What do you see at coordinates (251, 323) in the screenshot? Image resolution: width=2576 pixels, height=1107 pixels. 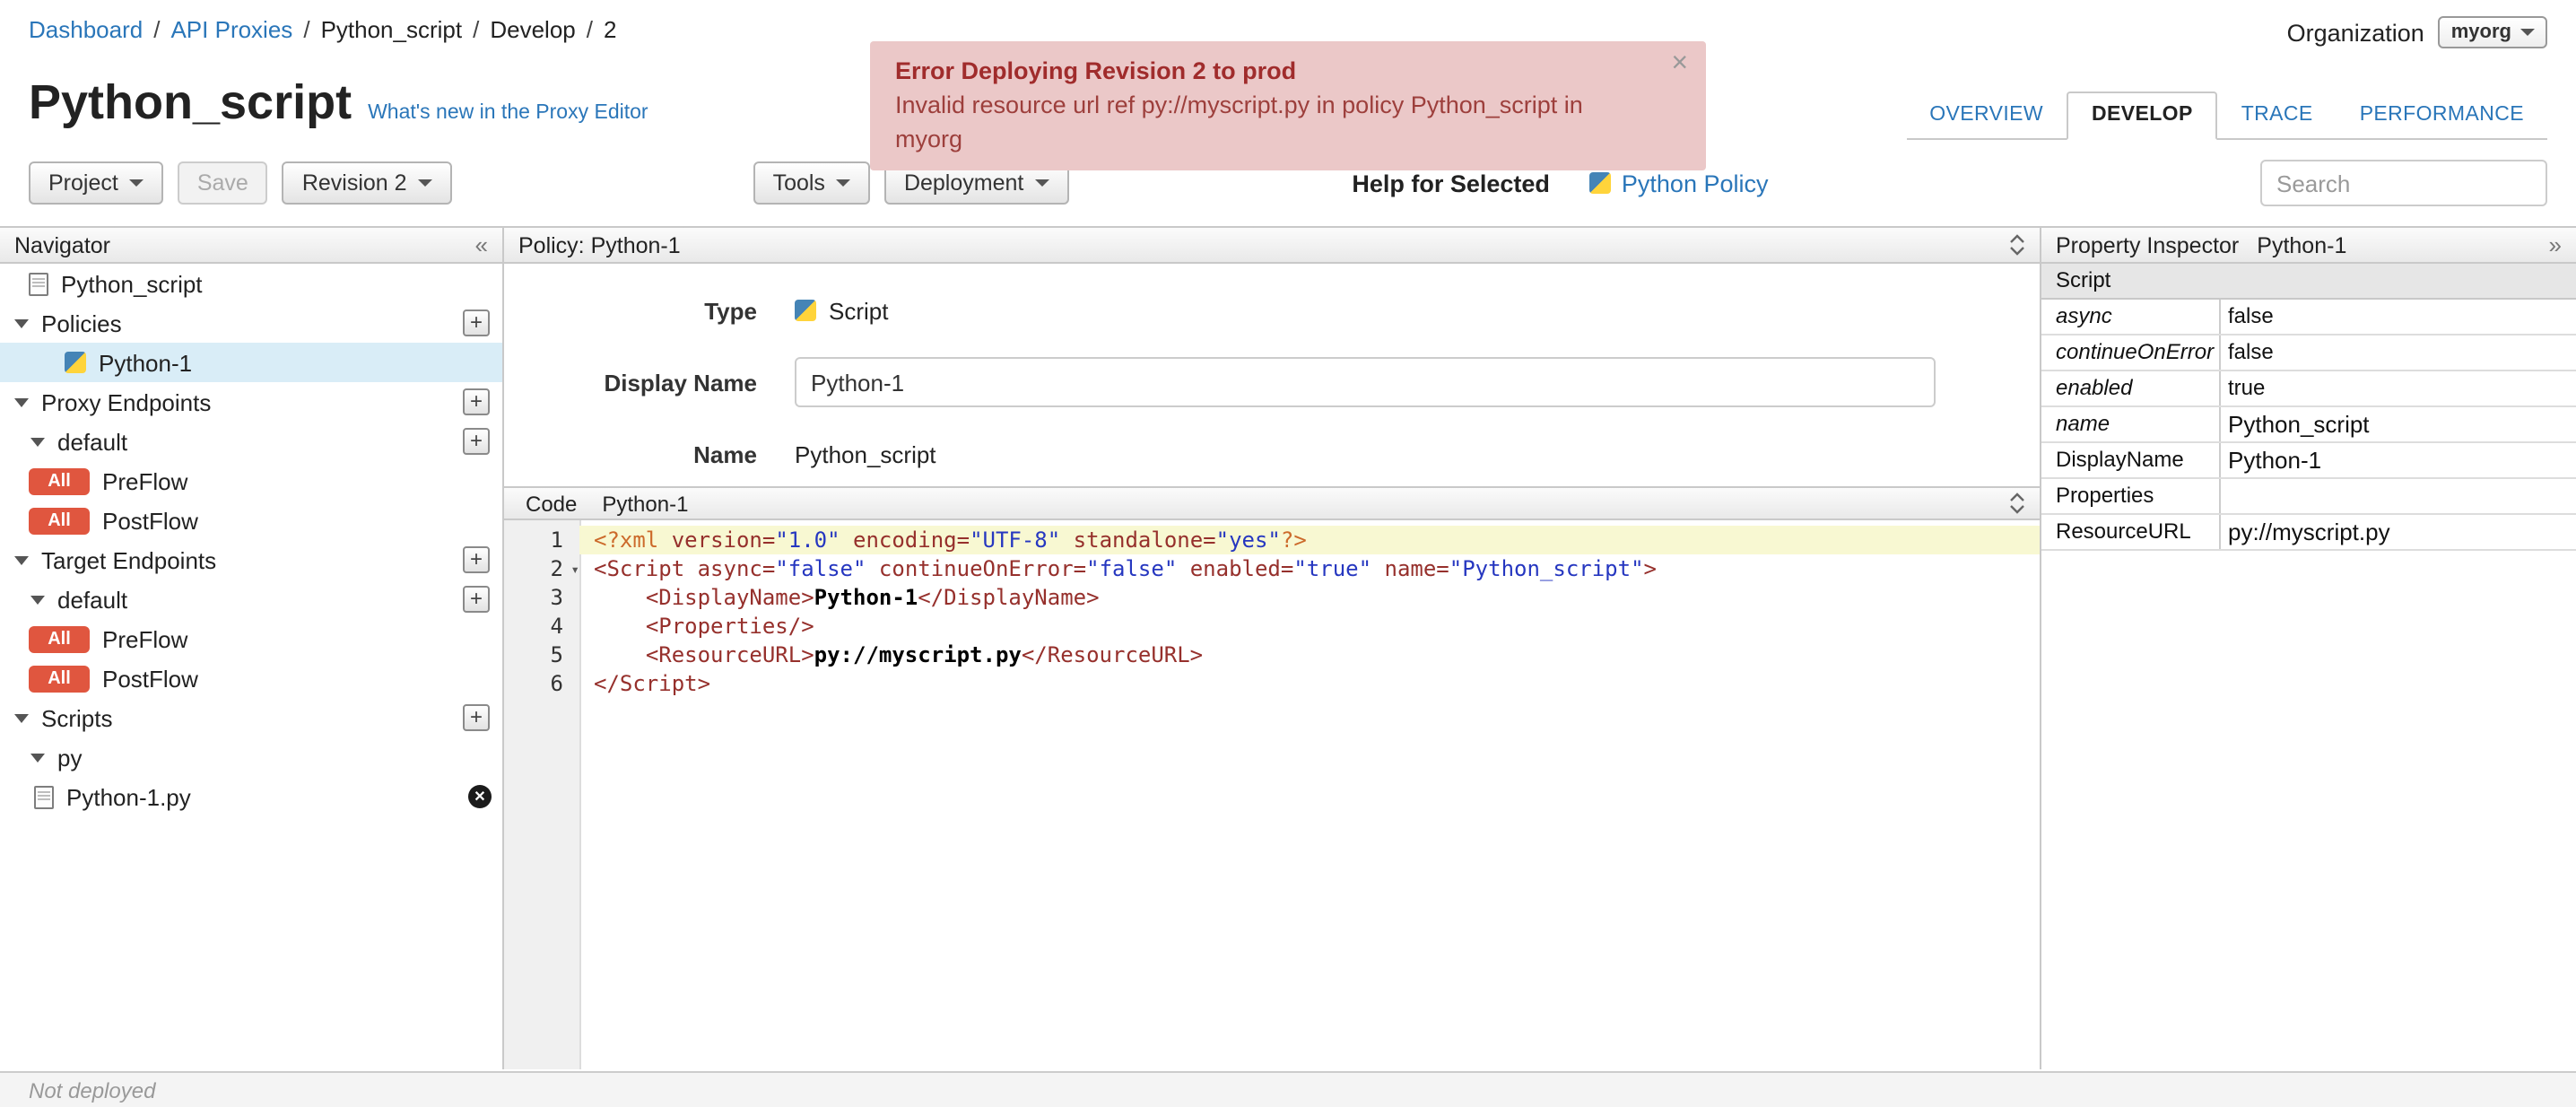 I see `tree-section-policies: Policies +` at bounding box center [251, 323].